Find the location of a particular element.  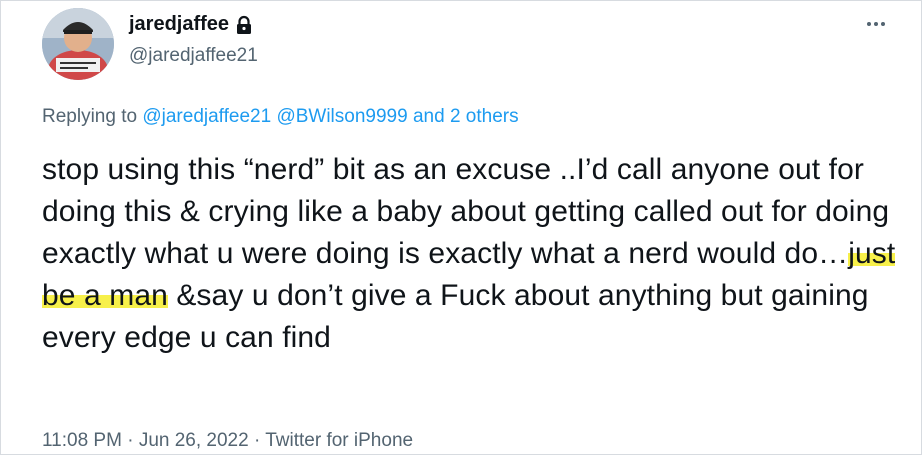

lock-icon is located at coordinates (244, 24).